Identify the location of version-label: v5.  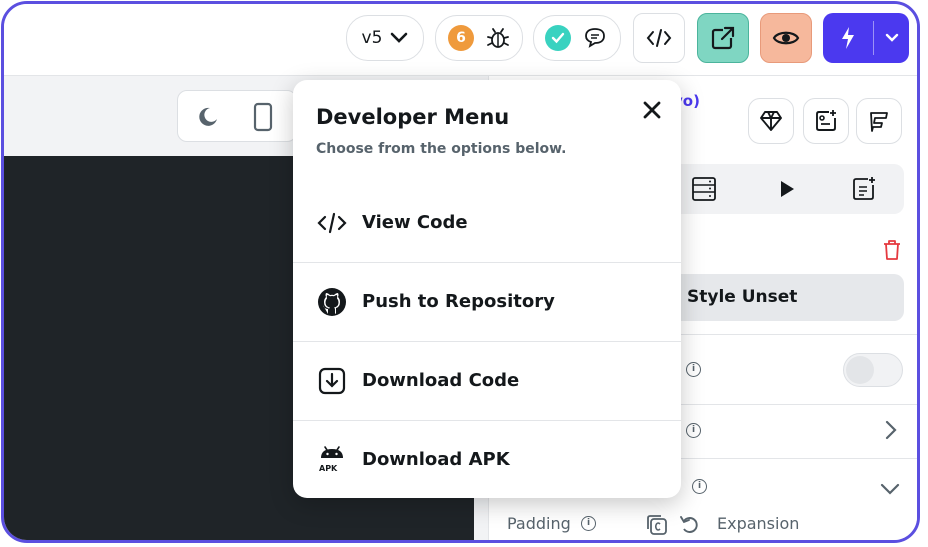
(372, 38).